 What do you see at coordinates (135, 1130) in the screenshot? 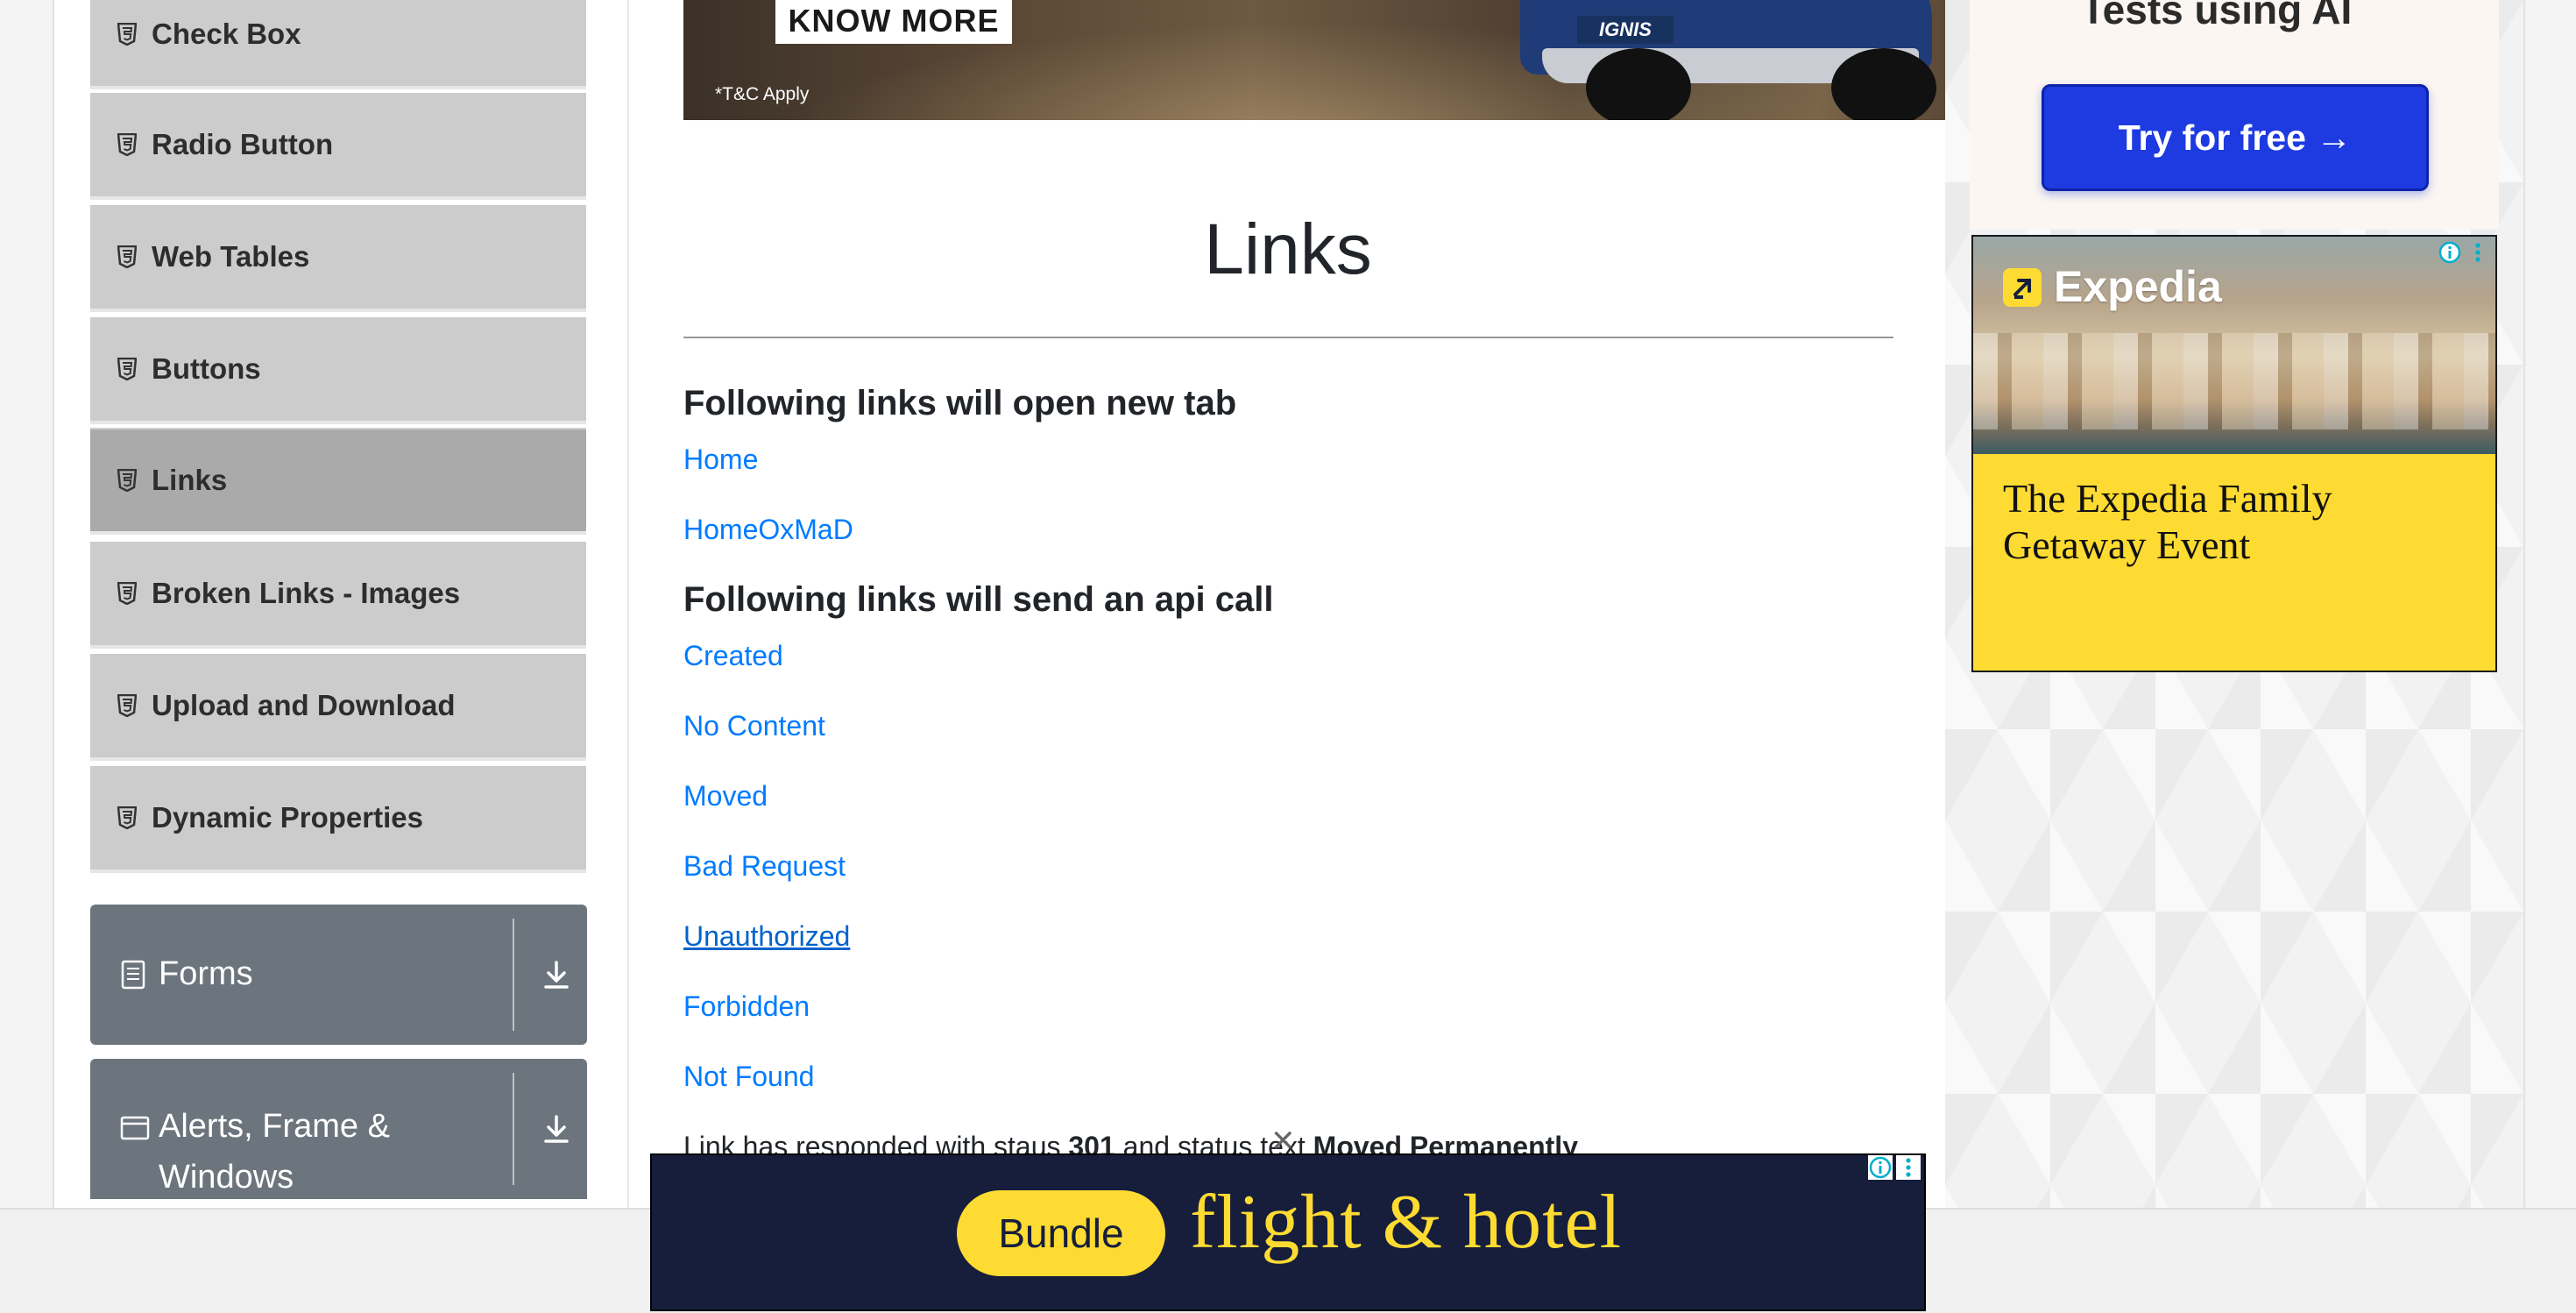
I see `window-icon` at bounding box center [135, 1130].